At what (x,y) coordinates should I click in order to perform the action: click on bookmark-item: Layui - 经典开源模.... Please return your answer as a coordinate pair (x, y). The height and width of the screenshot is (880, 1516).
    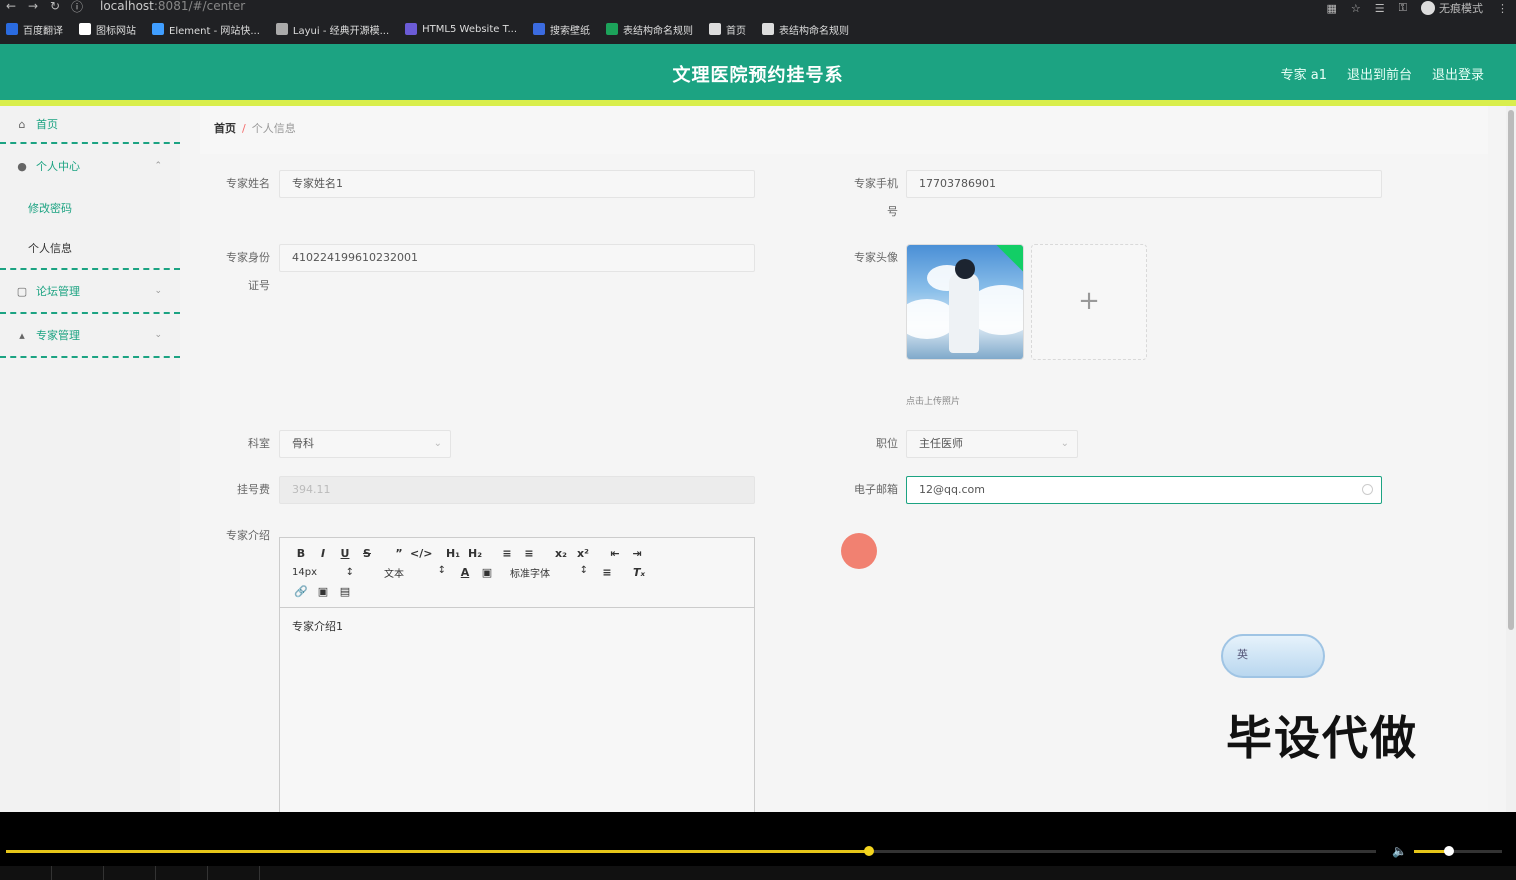
    Looking at the image, I should click on (332, 29).